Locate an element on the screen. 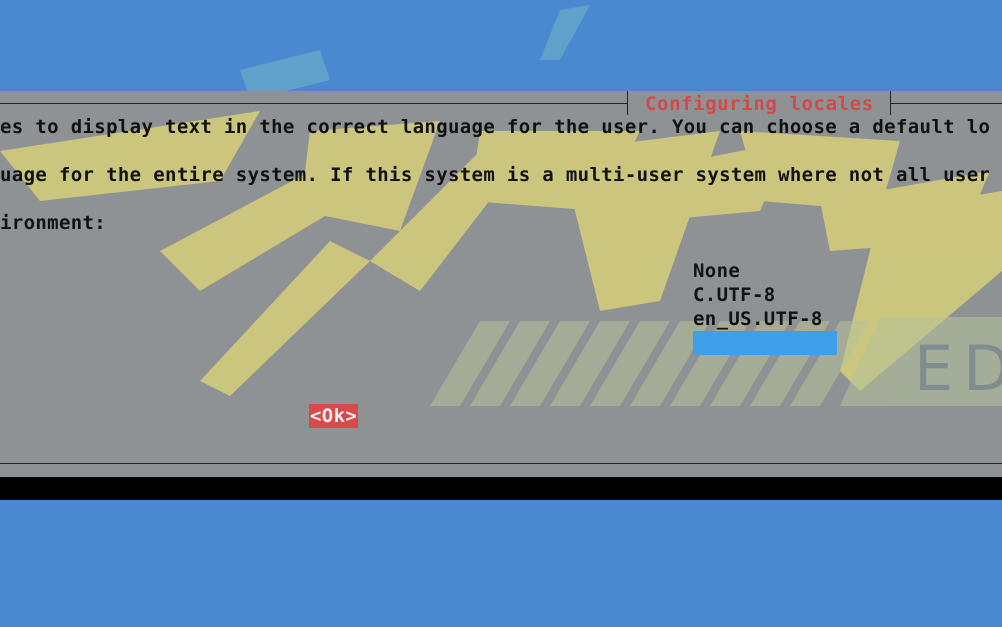 This screenshot has width=1002, height=627. dialog-top-border is located at coordinates (313, 103).